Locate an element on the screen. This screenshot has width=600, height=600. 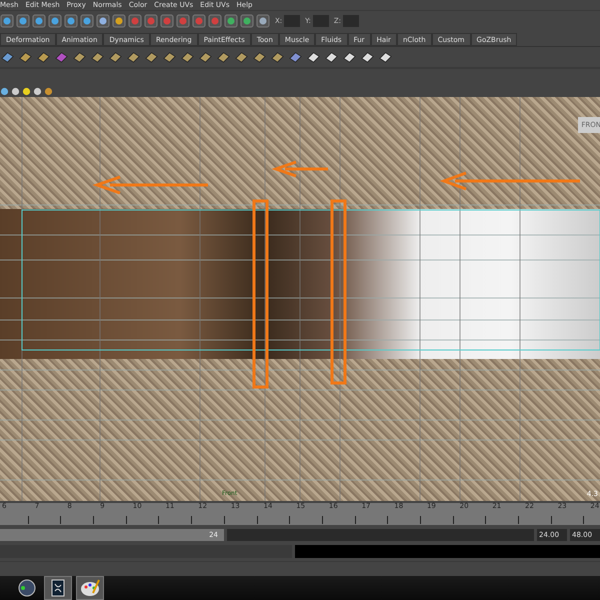
paint-palette-icon is located at coordinates (90, 588).